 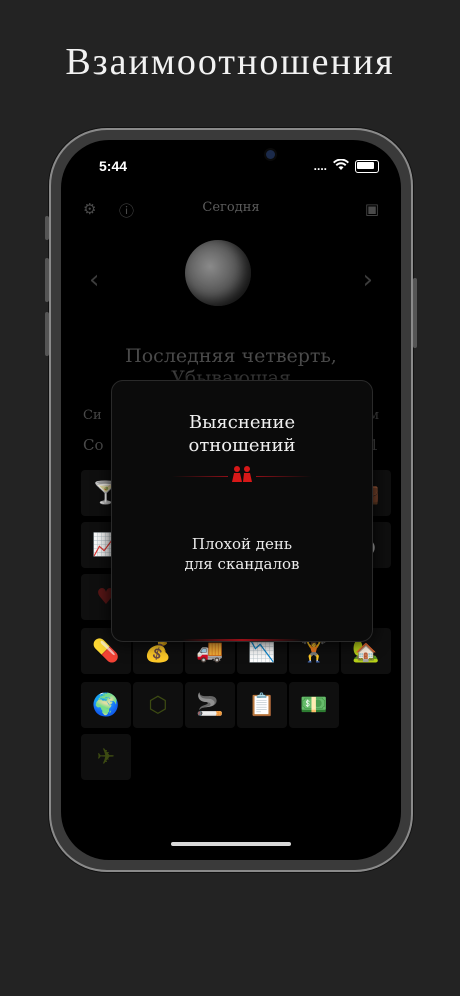 I want to click on battery-icon, so click(x=367, y=166).